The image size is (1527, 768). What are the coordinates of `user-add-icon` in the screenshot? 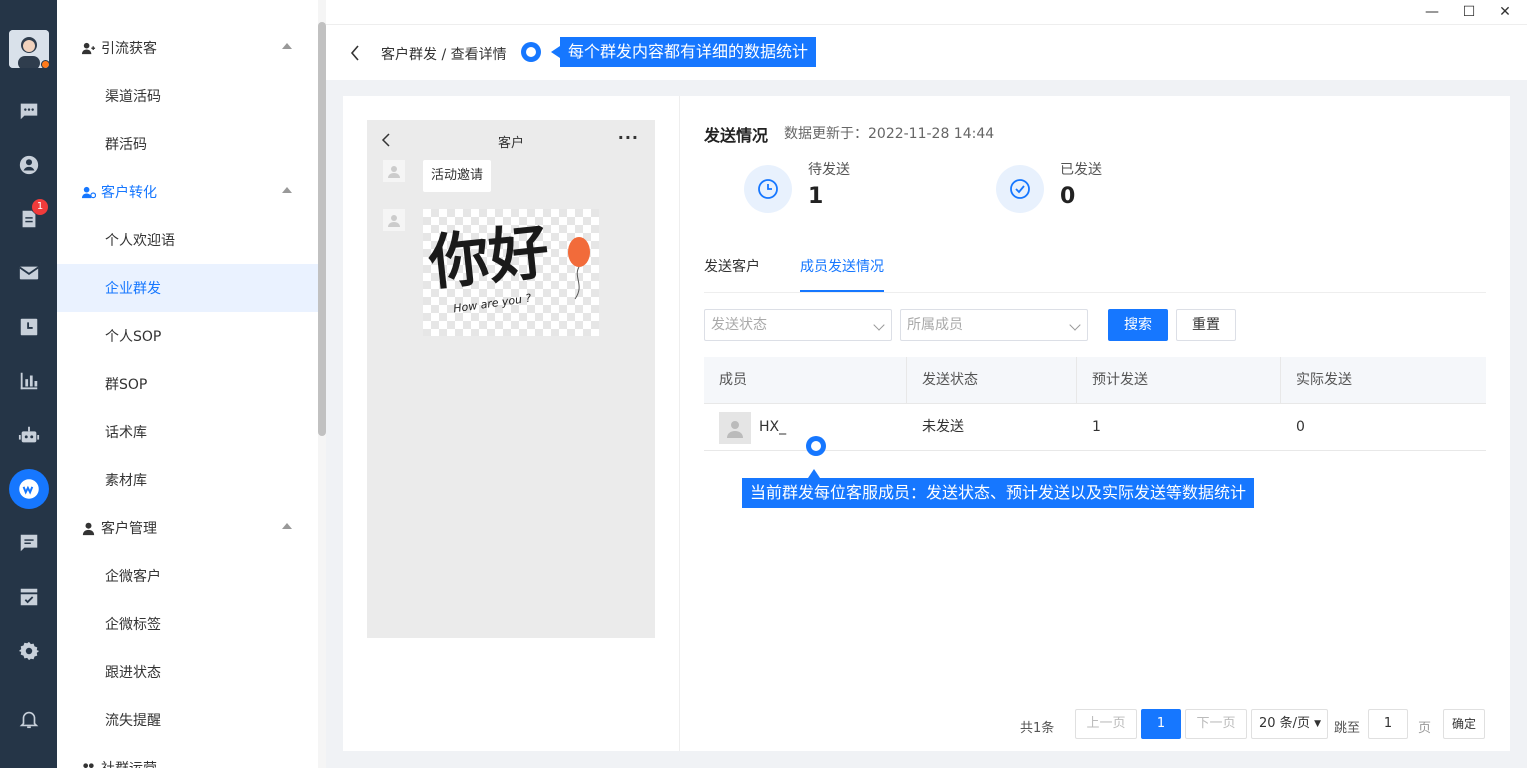 It's located at (89, 48).